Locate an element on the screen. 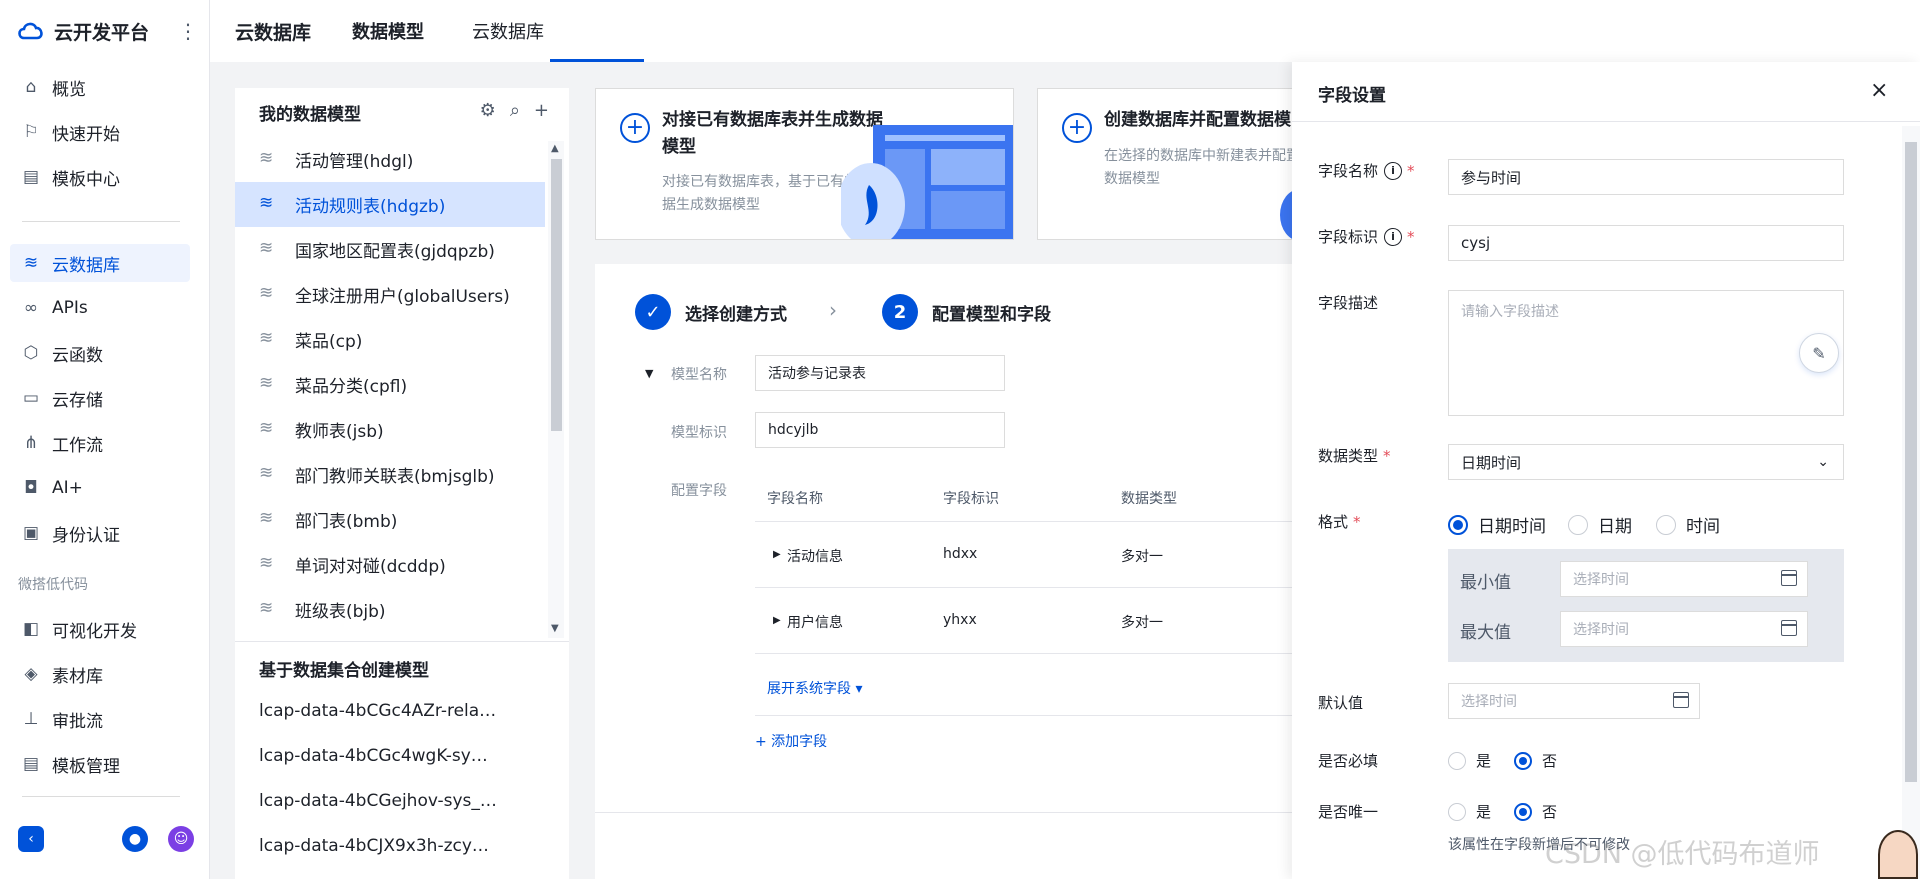 The height and width of the screenshot is (879, 1920). min-time-input: 选择时间 is located at coordinates (1684, 579).